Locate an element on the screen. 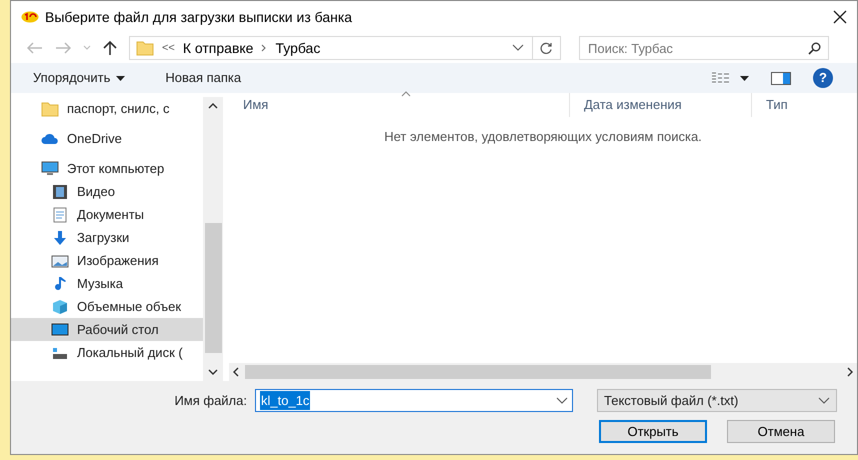 The image size is (858, 460). column-header: Тип is located at coordinates (804, 105).